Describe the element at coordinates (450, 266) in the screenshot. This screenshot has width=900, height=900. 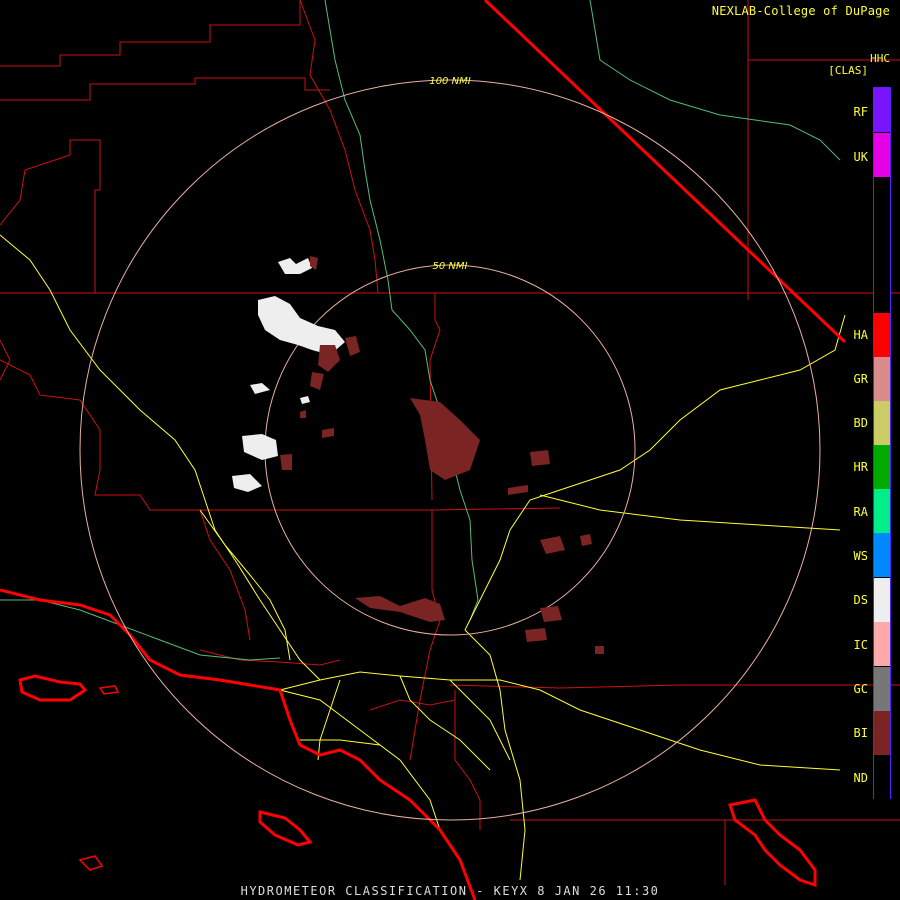
I see `ring-label-50: 50 NMI` at that location.